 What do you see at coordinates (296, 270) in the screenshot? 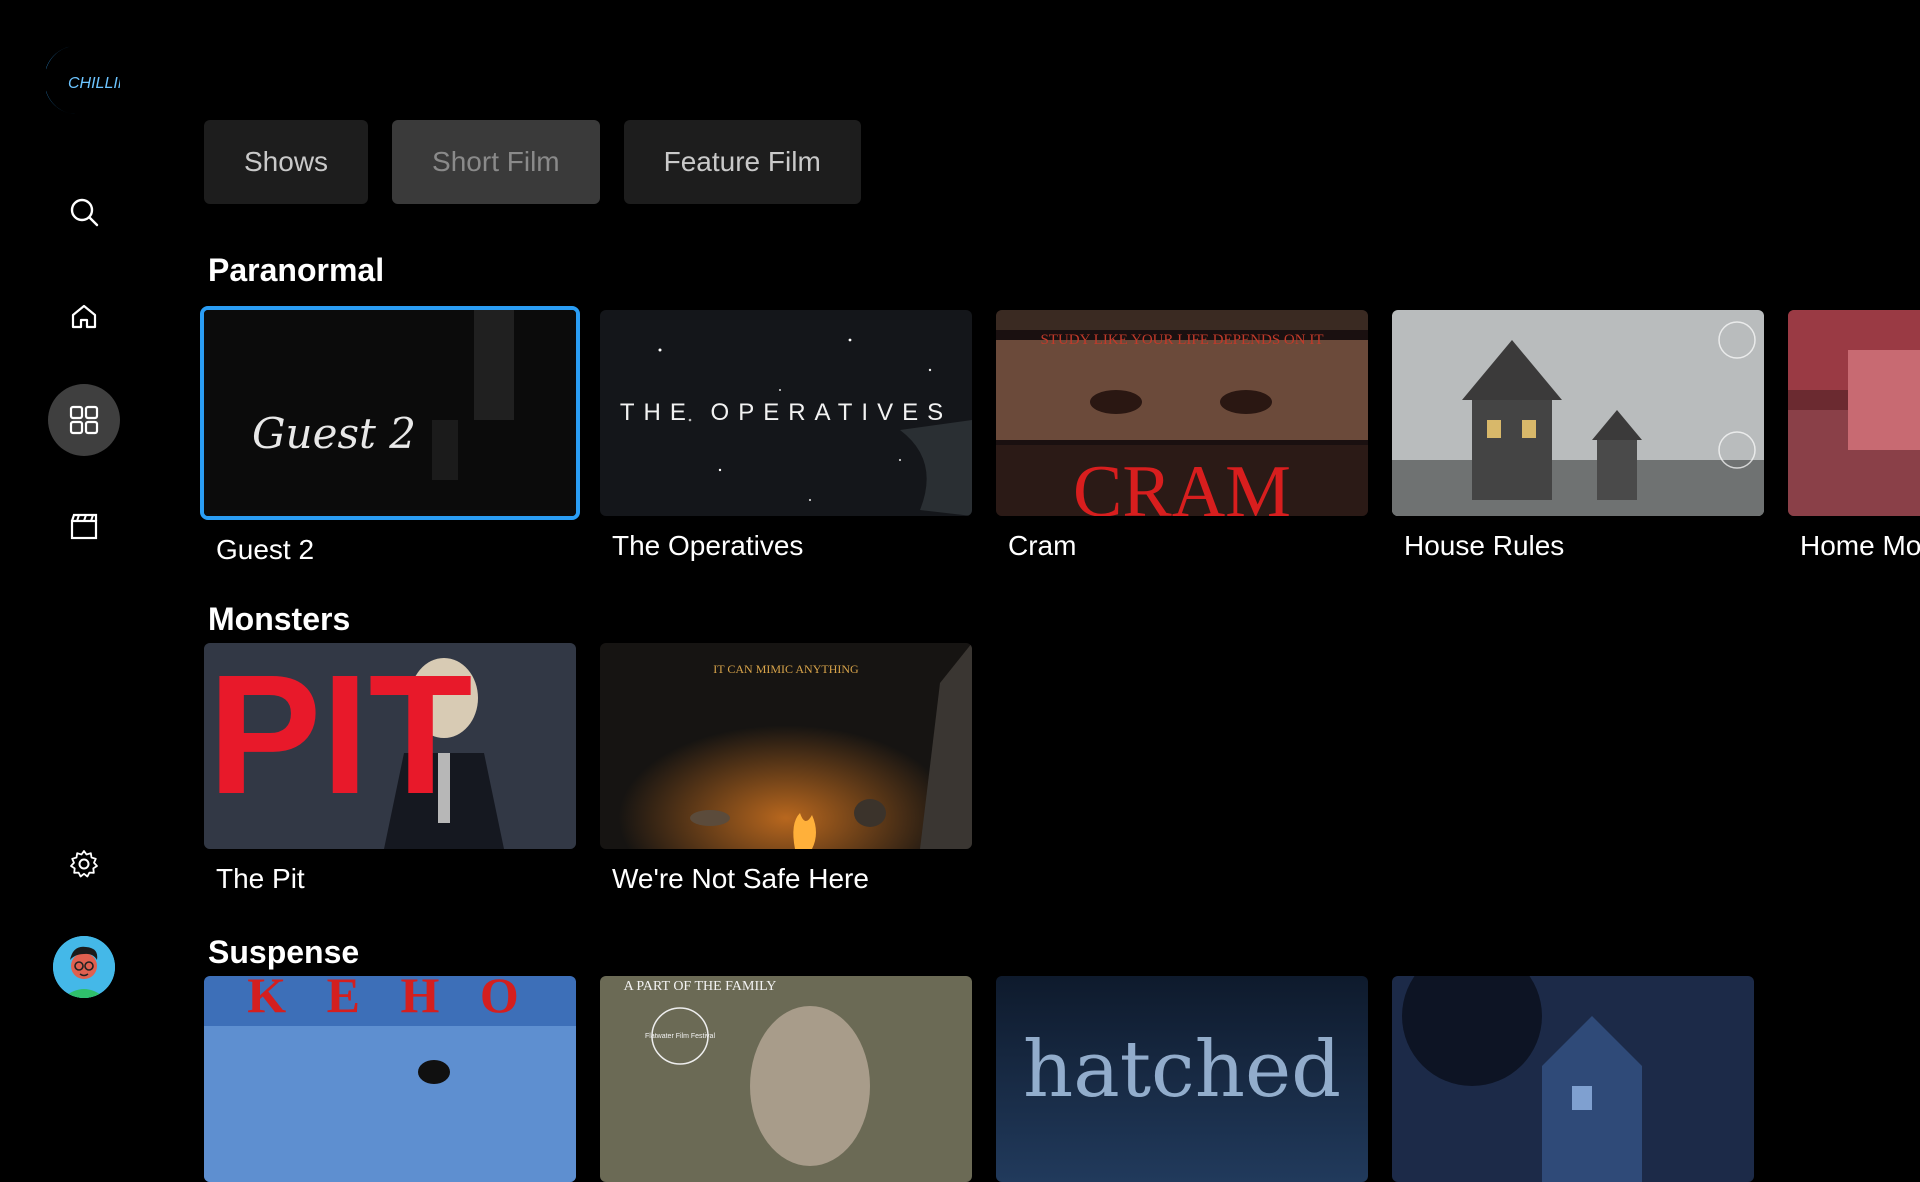
I see `row-title-paranormal: Paranormal` at bounding box center [296, 270].